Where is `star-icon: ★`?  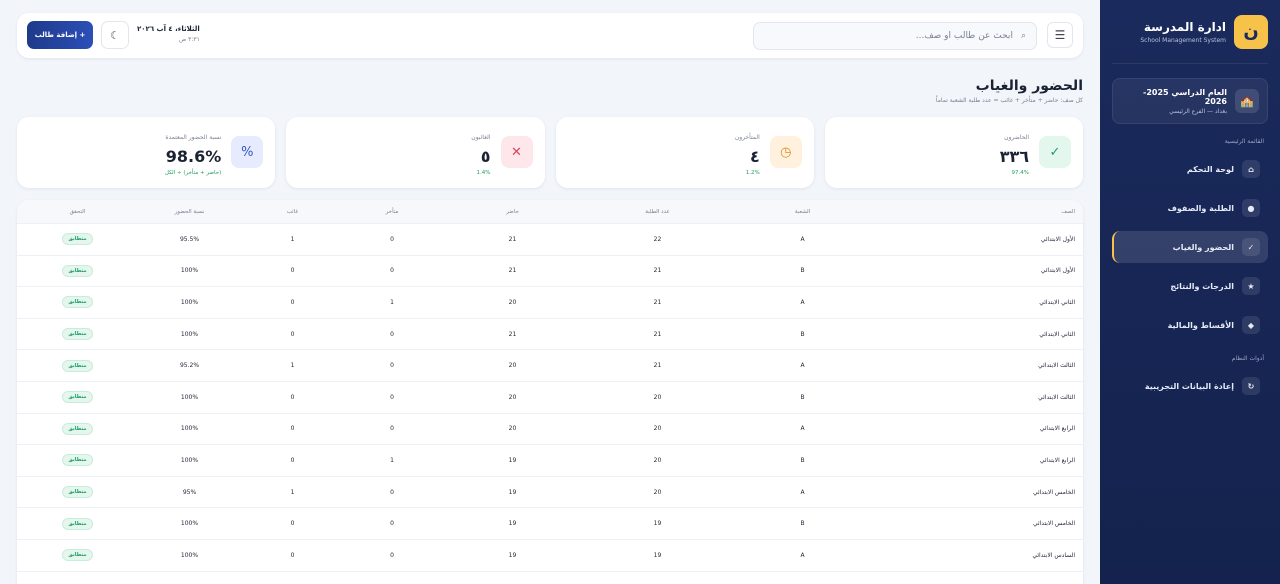 star-icon: ★ is located at coordinates (1251, 286).